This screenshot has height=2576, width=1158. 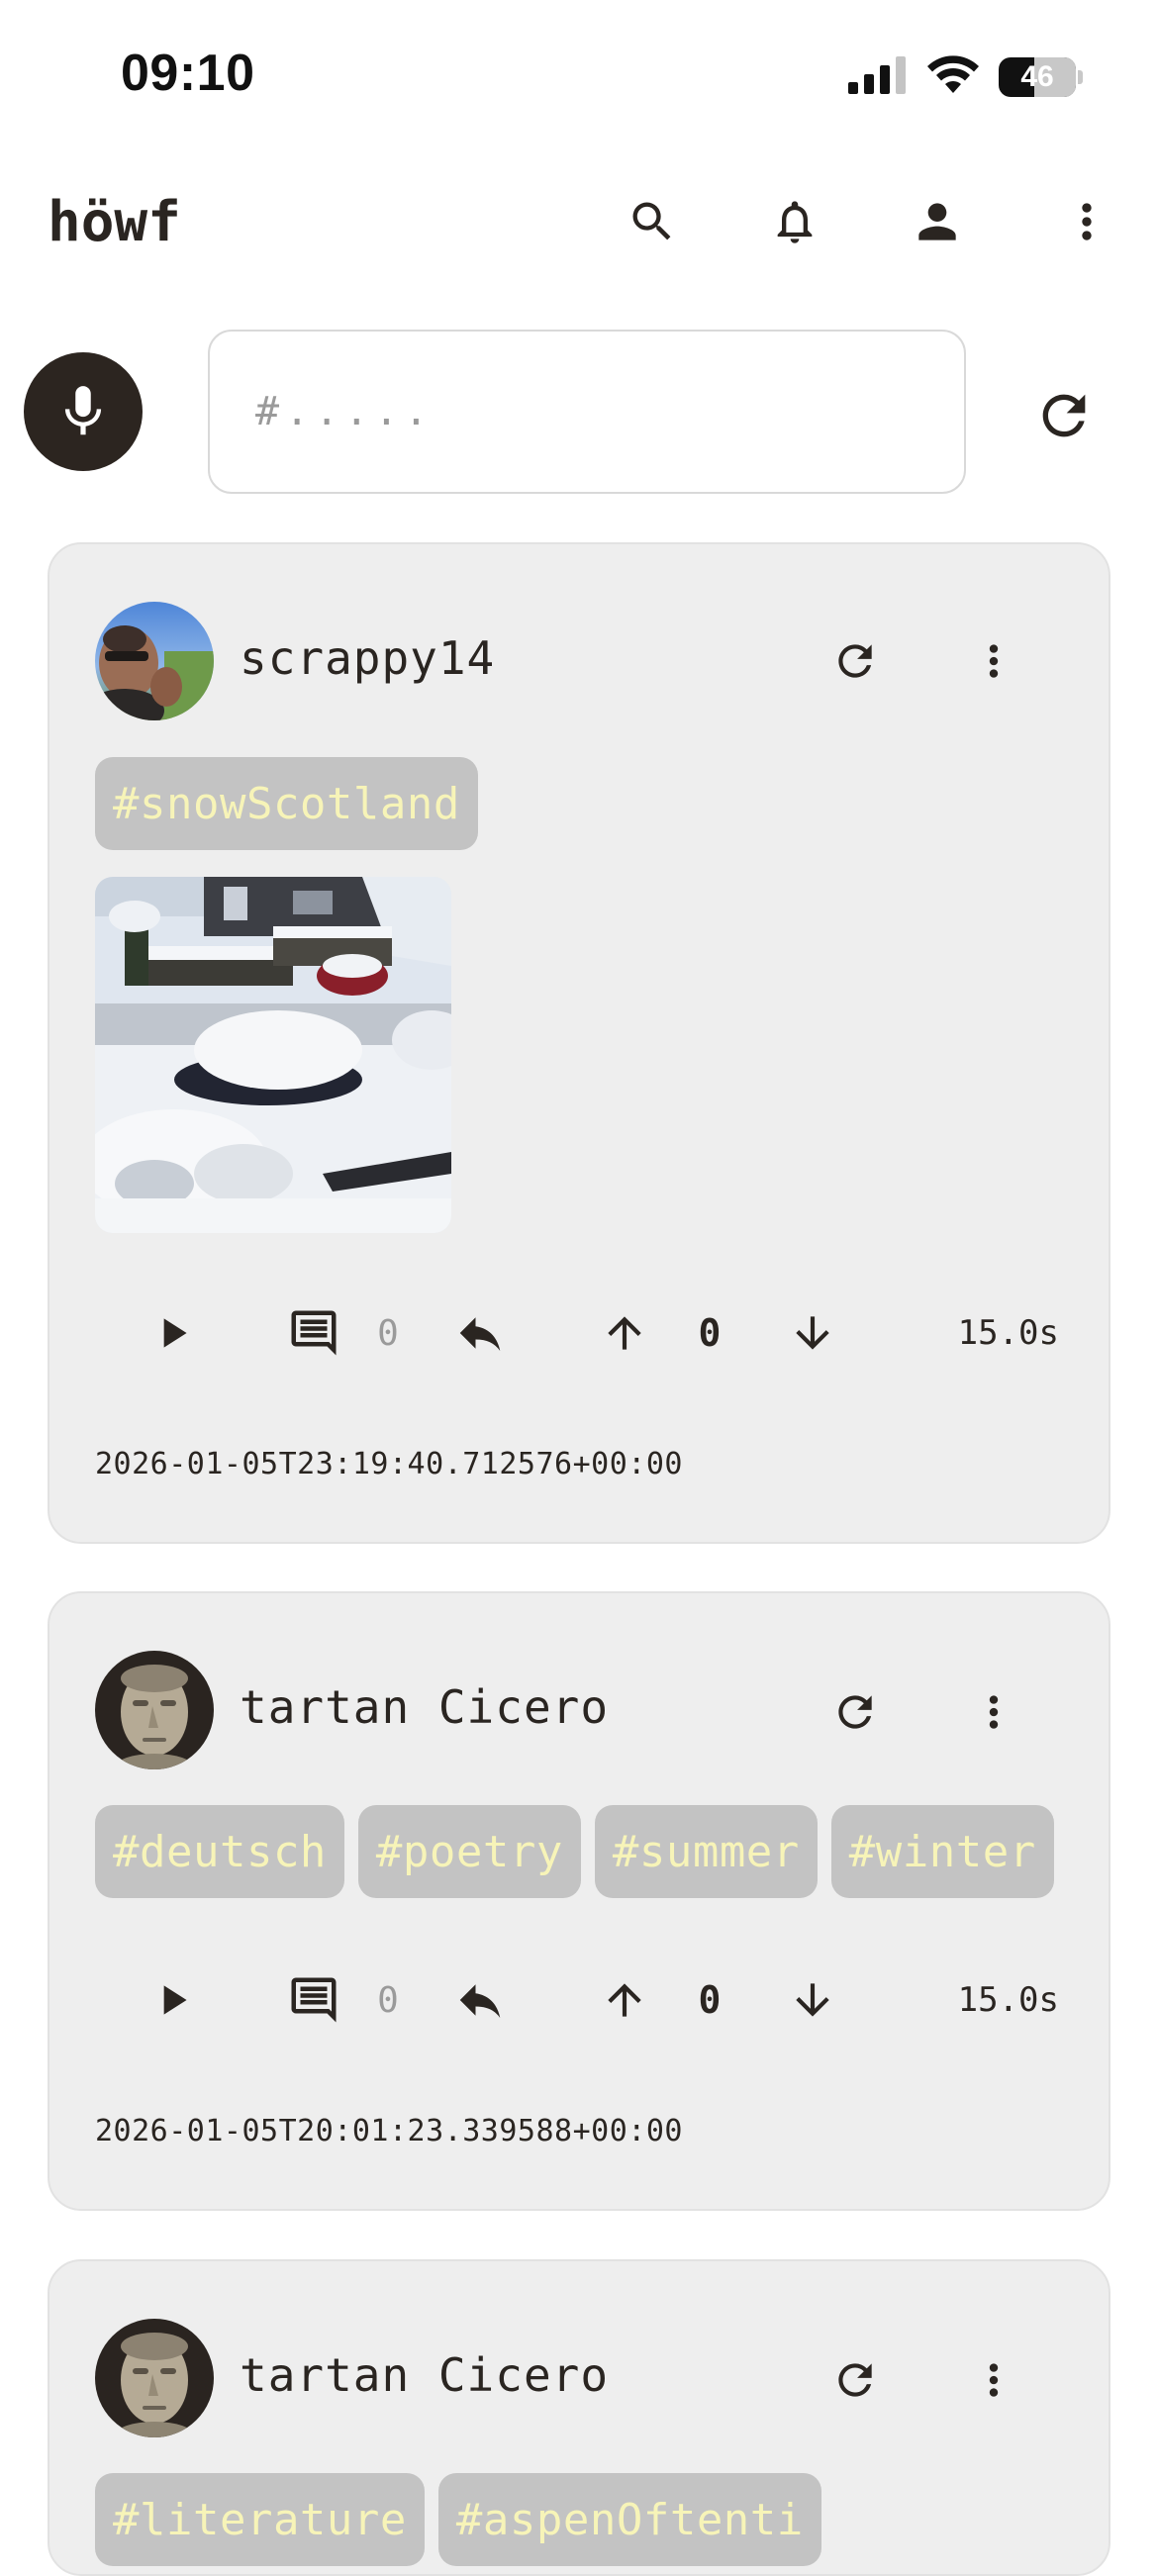 I want to click on tag-row: #deutsch #poetry #summer #winter, so click(x=574, y=1851).